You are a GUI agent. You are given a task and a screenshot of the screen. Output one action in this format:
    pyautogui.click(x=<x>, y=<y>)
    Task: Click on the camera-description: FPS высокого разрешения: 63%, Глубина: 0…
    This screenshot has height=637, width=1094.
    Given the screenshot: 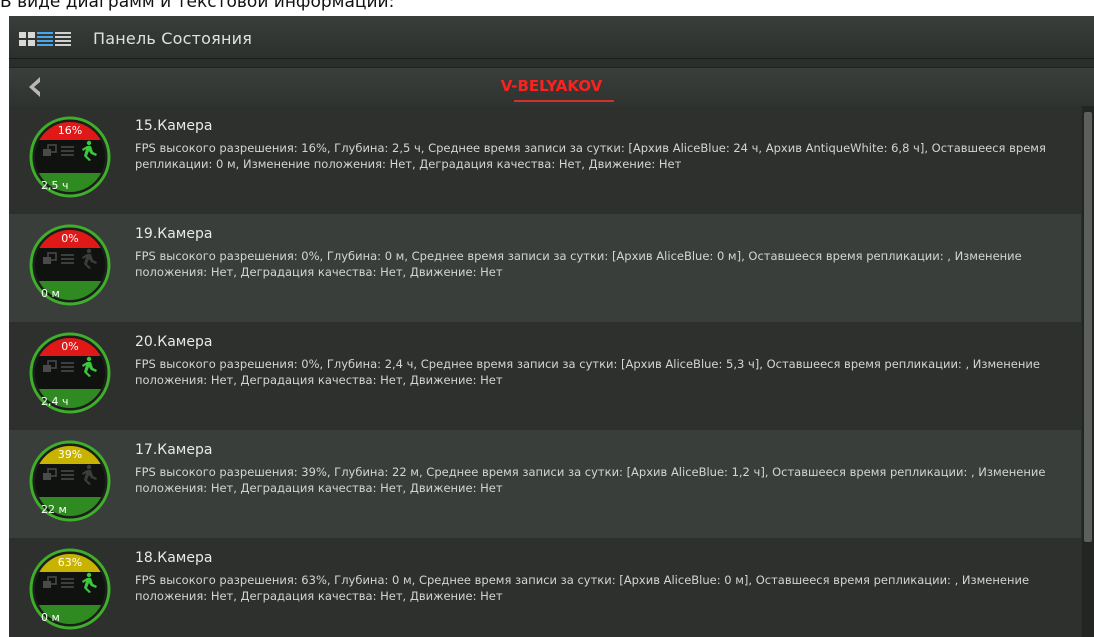 What is the action you would take?
    pyautogui.click(x=582, y=588)
    